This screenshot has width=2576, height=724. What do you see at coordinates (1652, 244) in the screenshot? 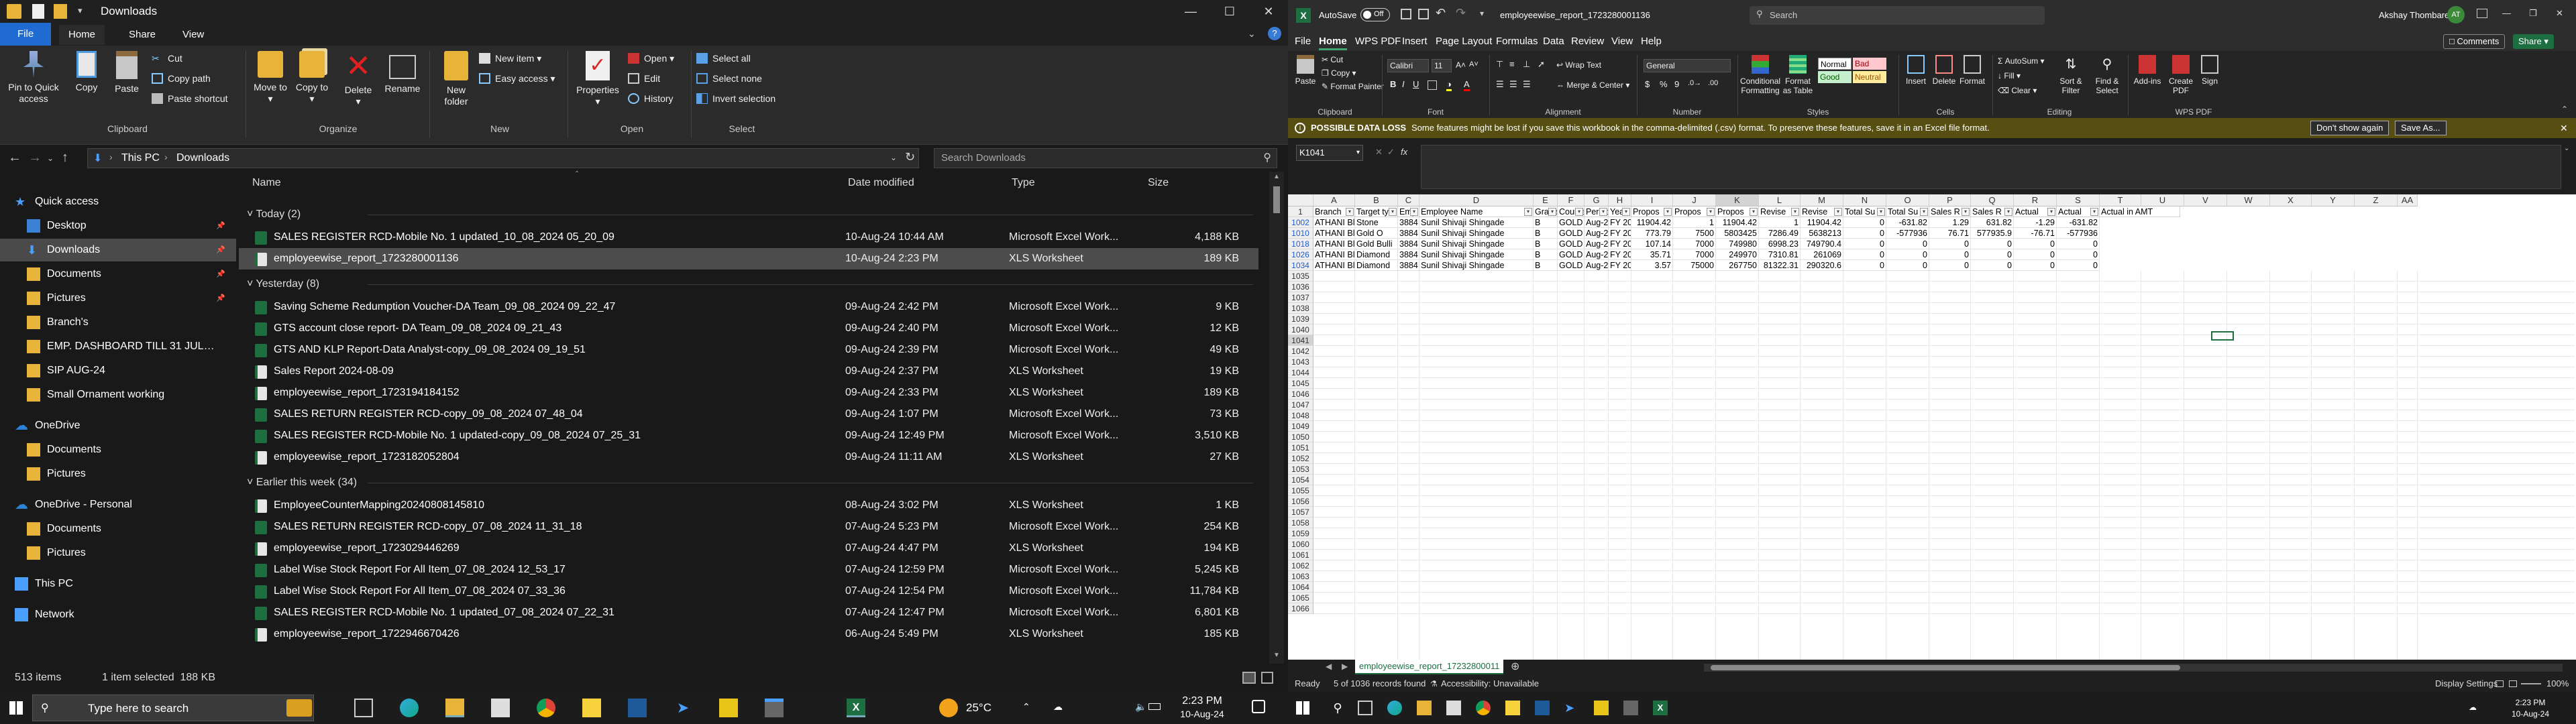
I see `table-cell: 107.14` at bounding box center [1652, 244].